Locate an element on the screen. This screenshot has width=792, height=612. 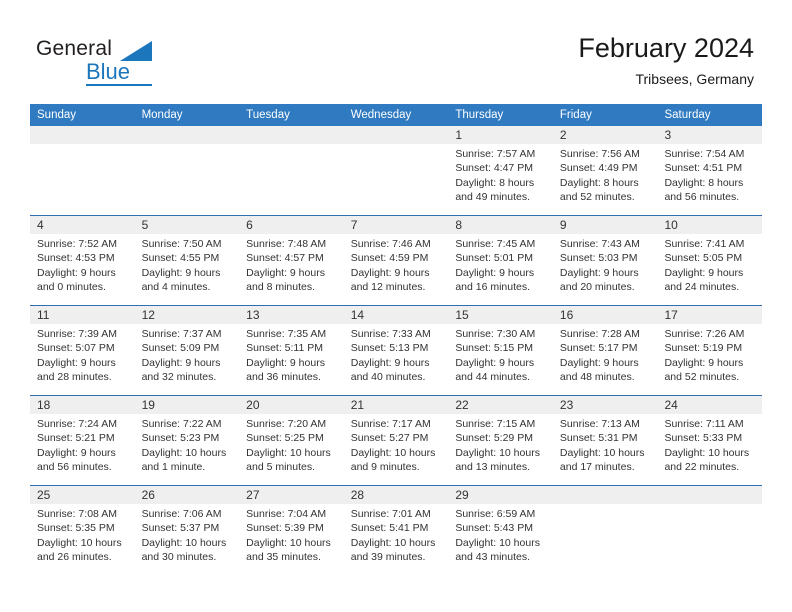
day-number: 14 is located at coordinates (396, 315).